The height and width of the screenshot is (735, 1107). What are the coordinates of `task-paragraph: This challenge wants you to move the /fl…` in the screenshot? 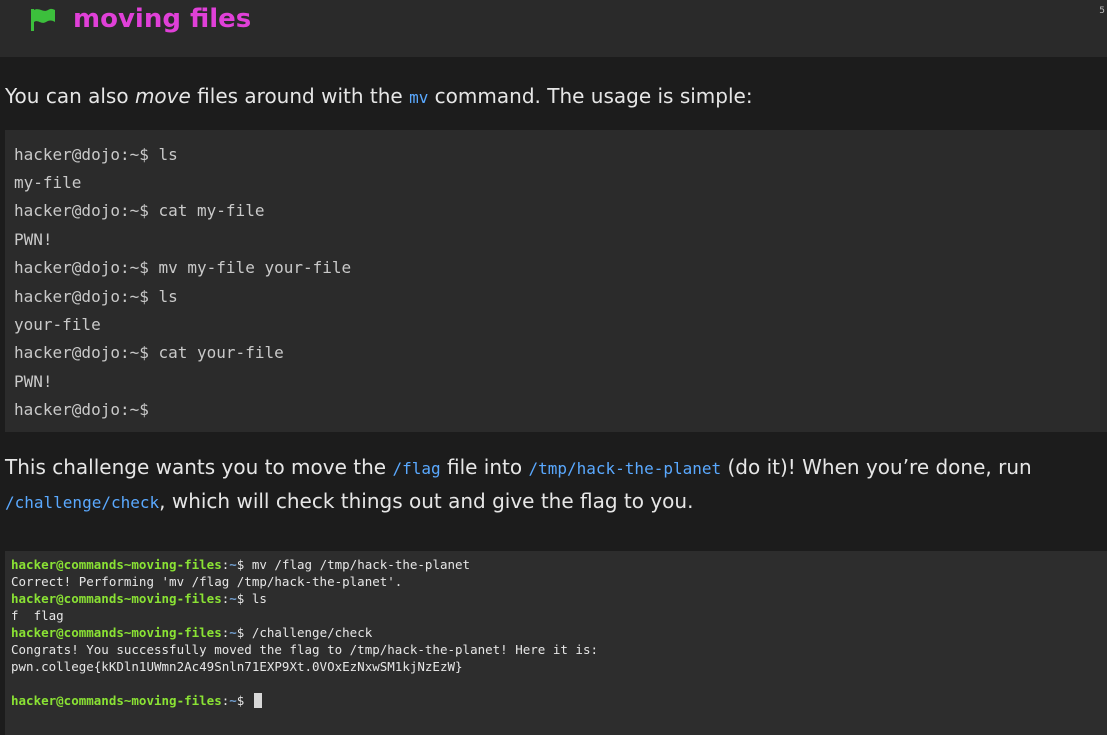 It's located at (518, 485).